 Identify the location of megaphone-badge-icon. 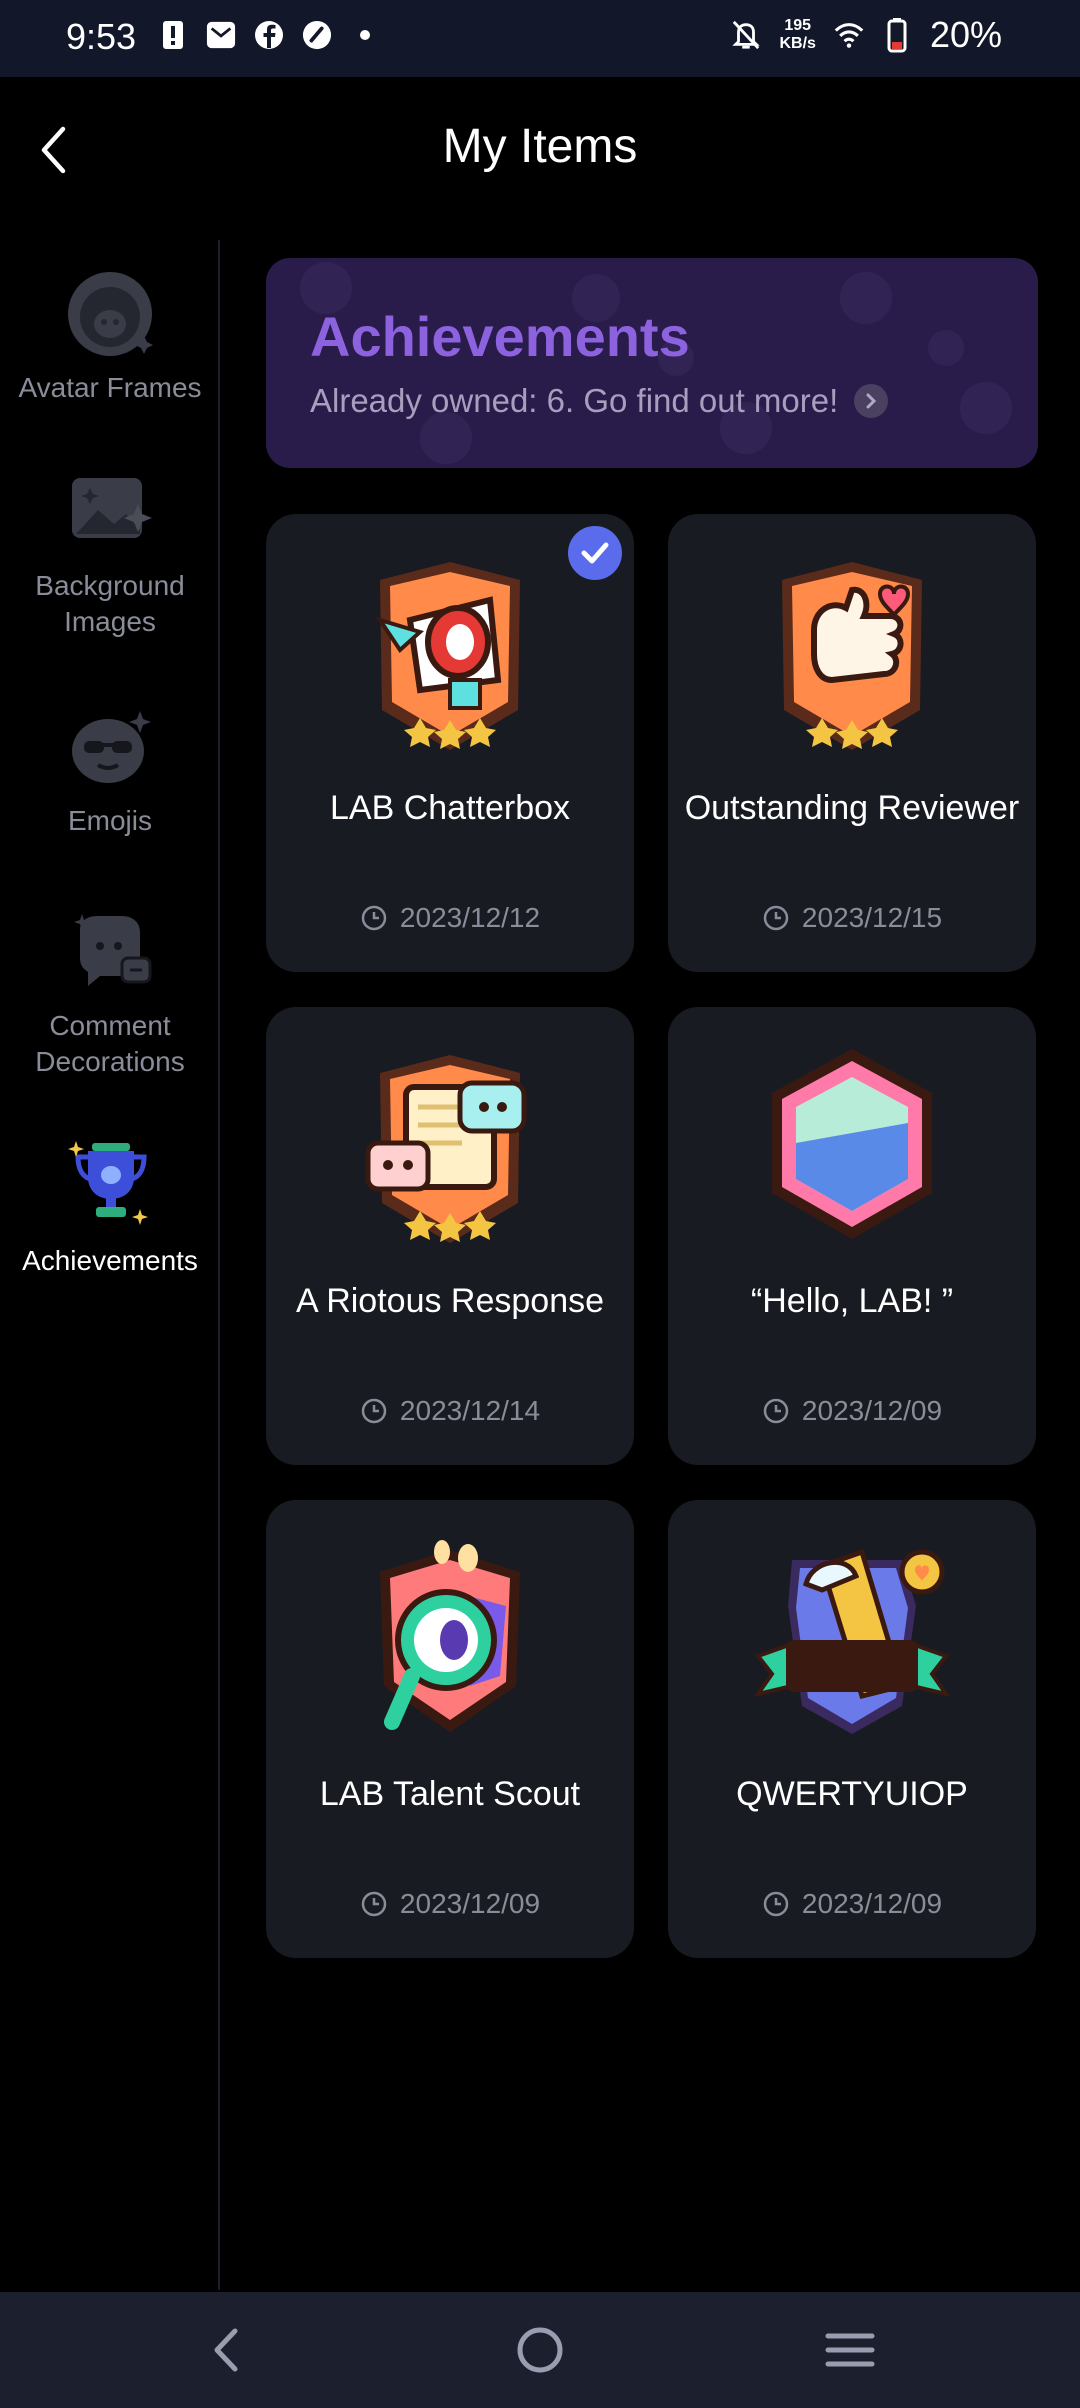
(450, 655).